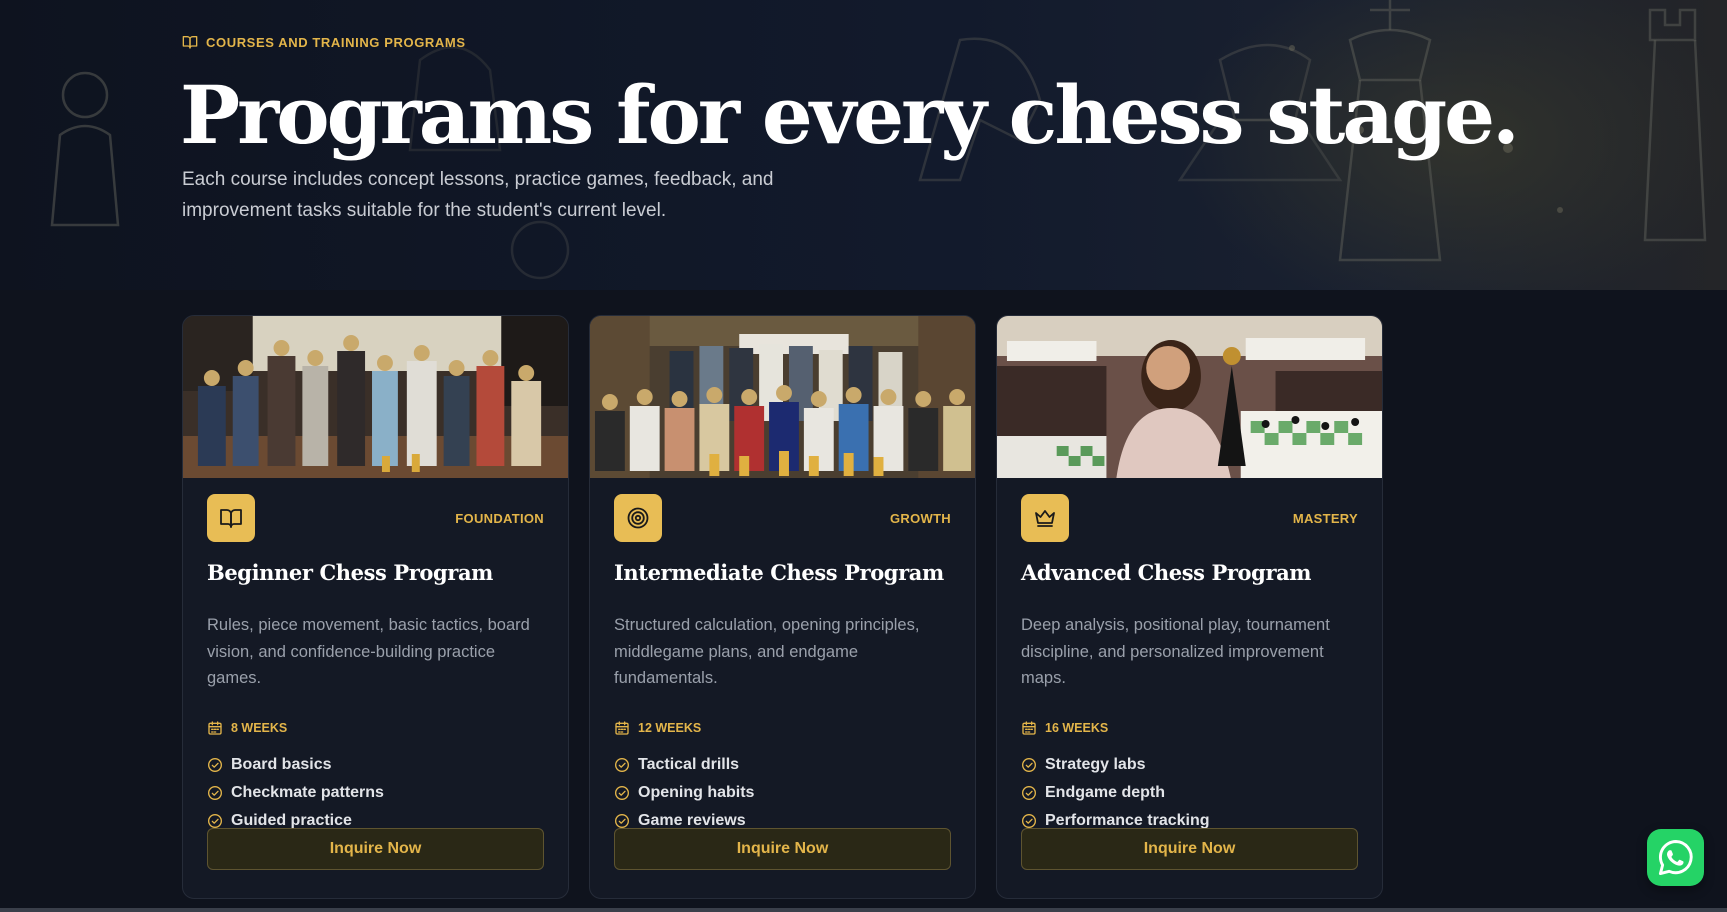  I want to click on program-title: Beginner Chess Program, so click(350, 572).